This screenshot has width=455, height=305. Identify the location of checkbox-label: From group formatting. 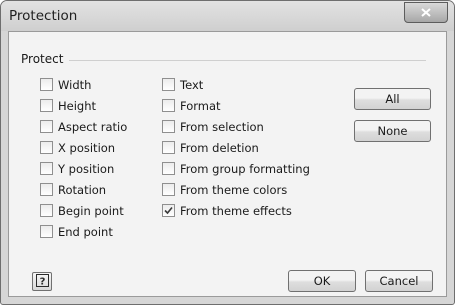
(245, 168).